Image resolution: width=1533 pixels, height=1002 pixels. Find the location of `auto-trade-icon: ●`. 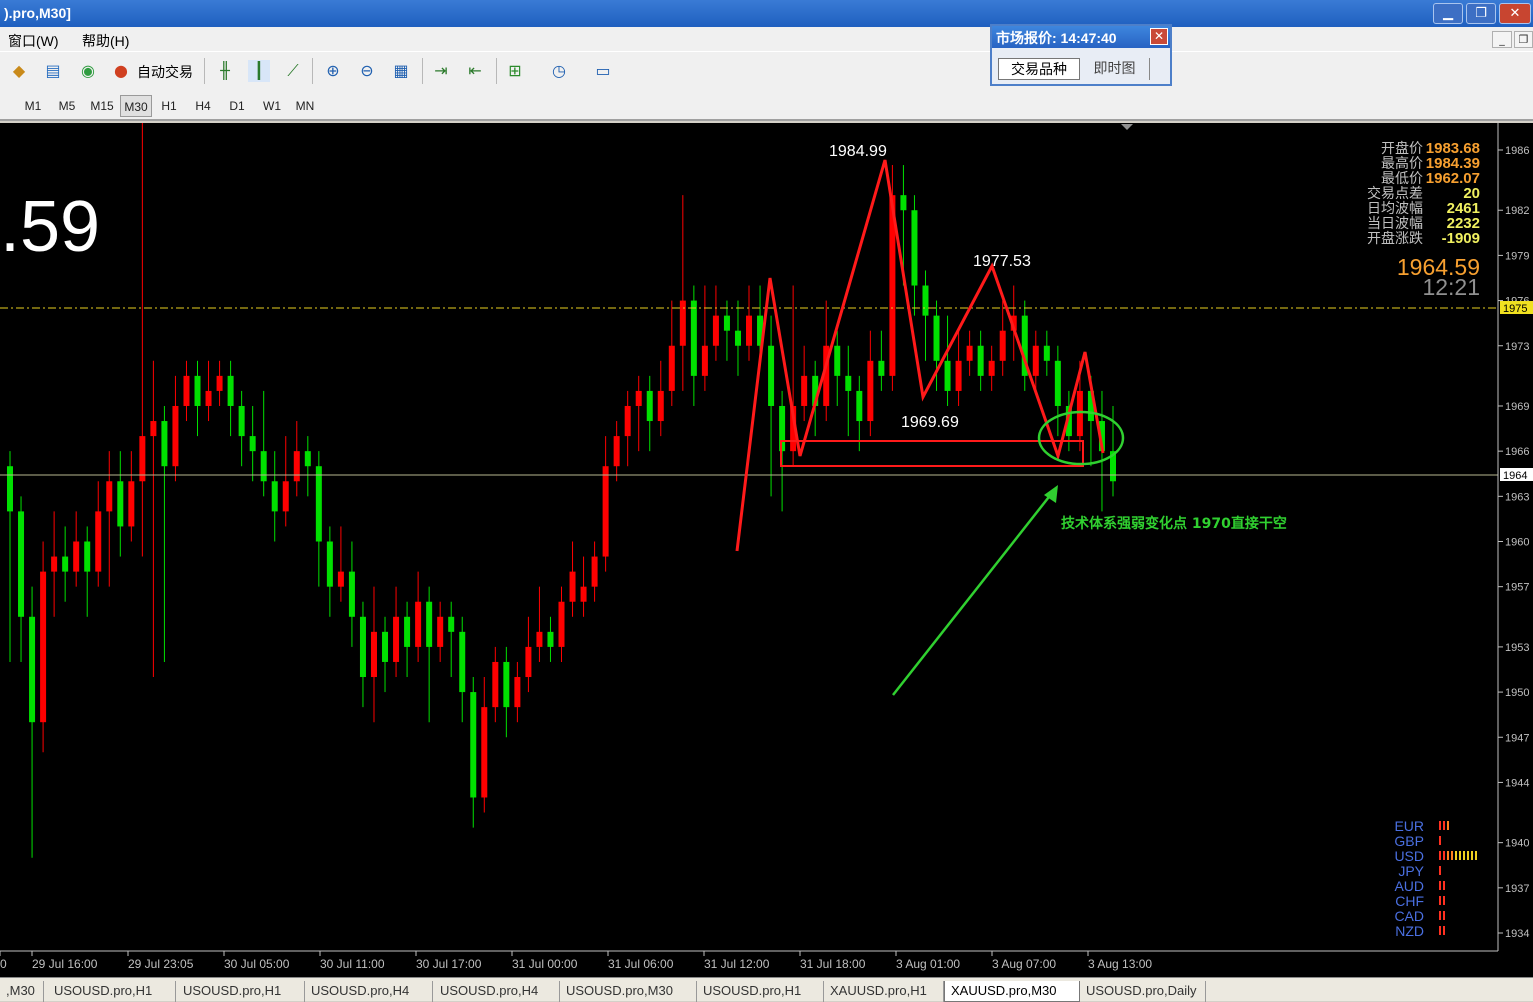

auto-trade-icon: ● is located at coordinates (121, 71).